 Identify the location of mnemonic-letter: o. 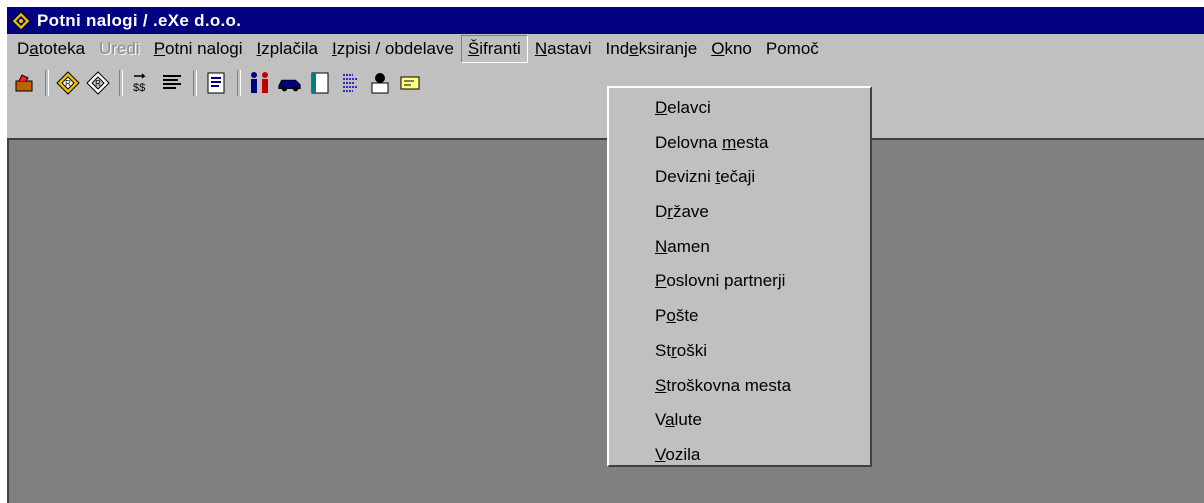
(671, 316).